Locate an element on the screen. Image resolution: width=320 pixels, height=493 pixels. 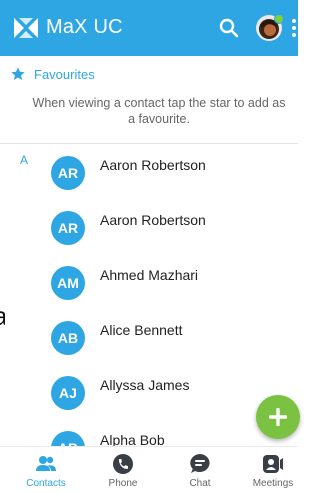
contact-name: Allyssa James is located at coordinates (145, 385).